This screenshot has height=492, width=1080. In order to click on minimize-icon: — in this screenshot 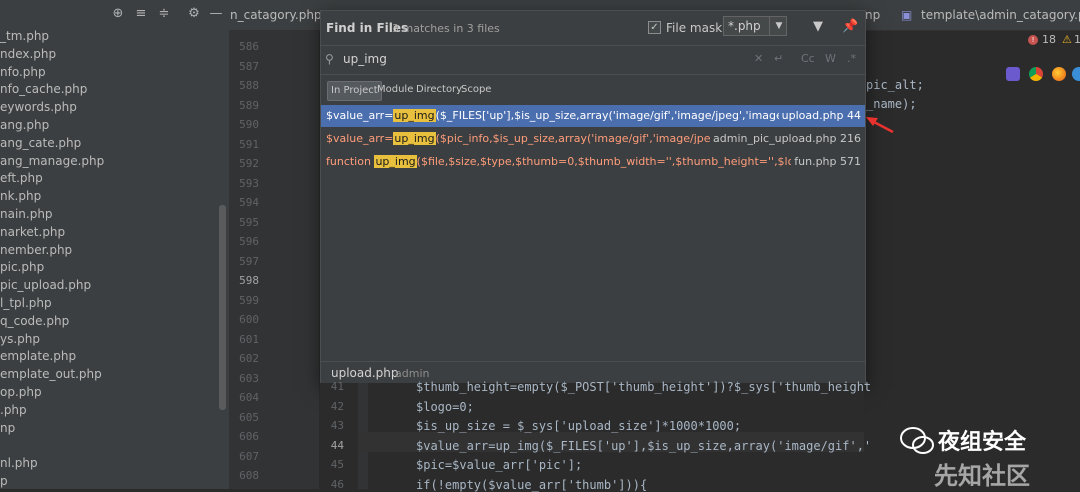, I will do `click(216, 14)`.